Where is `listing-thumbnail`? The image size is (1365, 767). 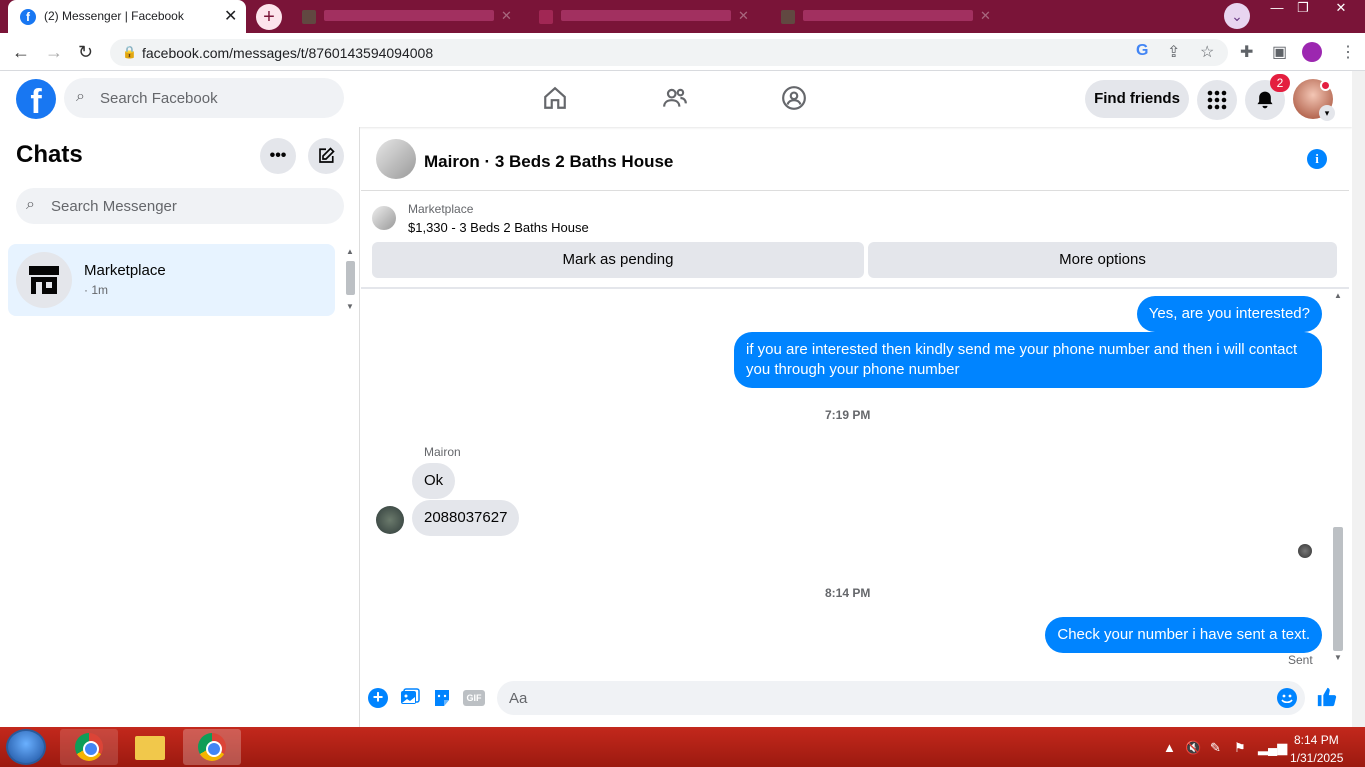 listing-thumbnail is located at coordinates (384, 218).